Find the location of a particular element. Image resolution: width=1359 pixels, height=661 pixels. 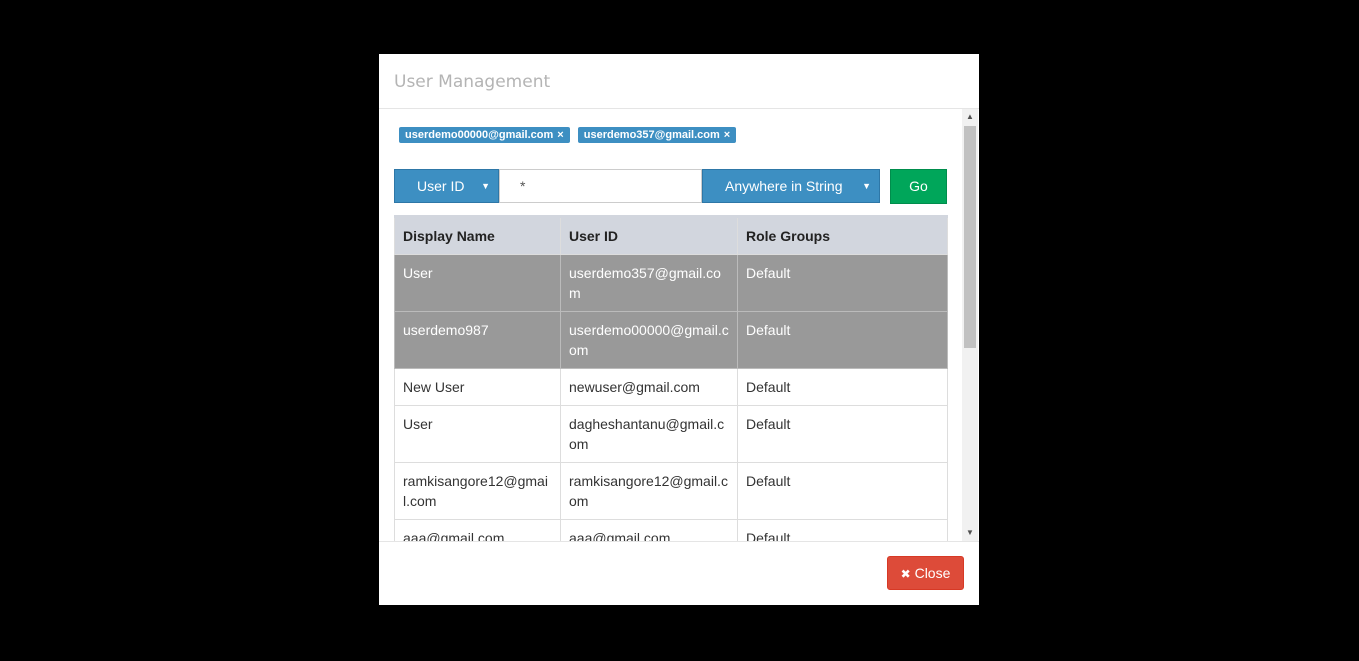

tag-label: userdemo00000@gmail.com is located at coordinates (479, 135).